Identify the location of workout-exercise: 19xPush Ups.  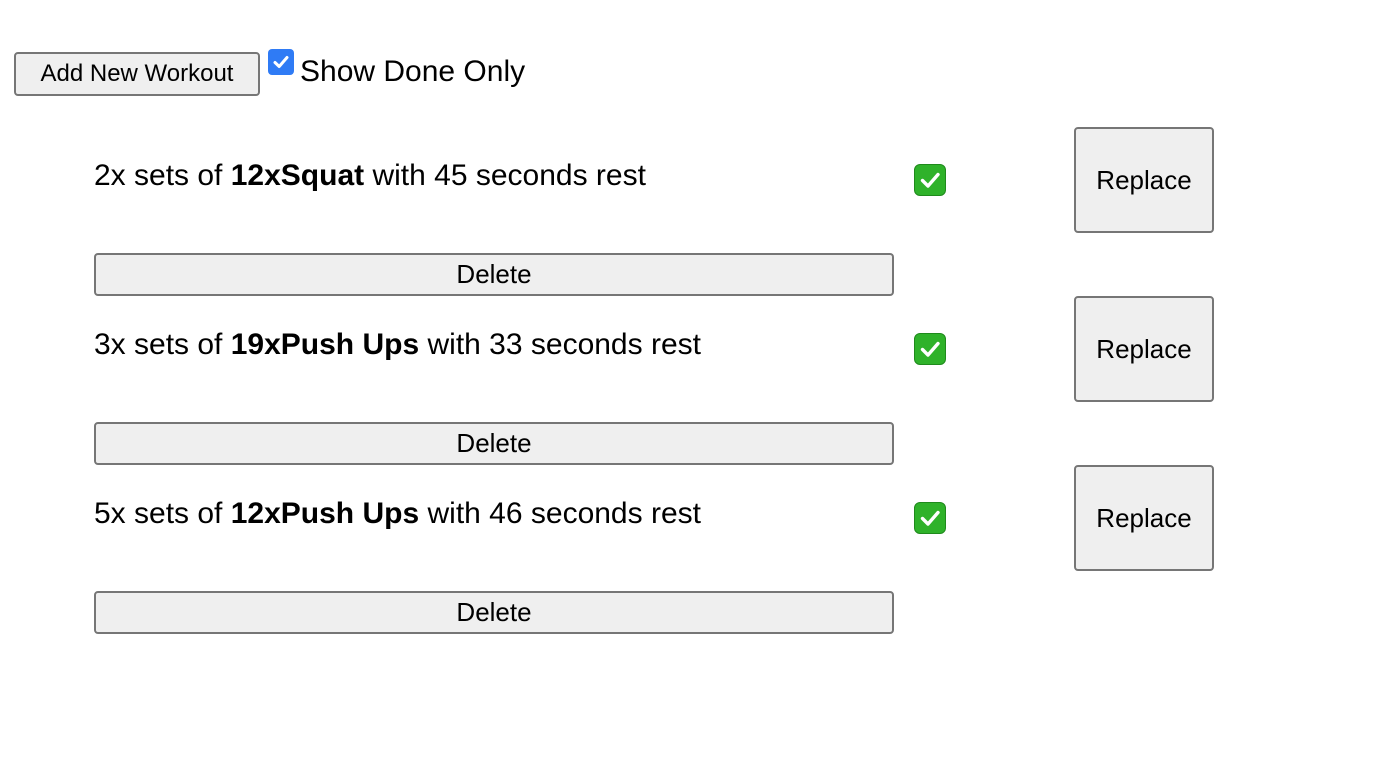
(325, 344).